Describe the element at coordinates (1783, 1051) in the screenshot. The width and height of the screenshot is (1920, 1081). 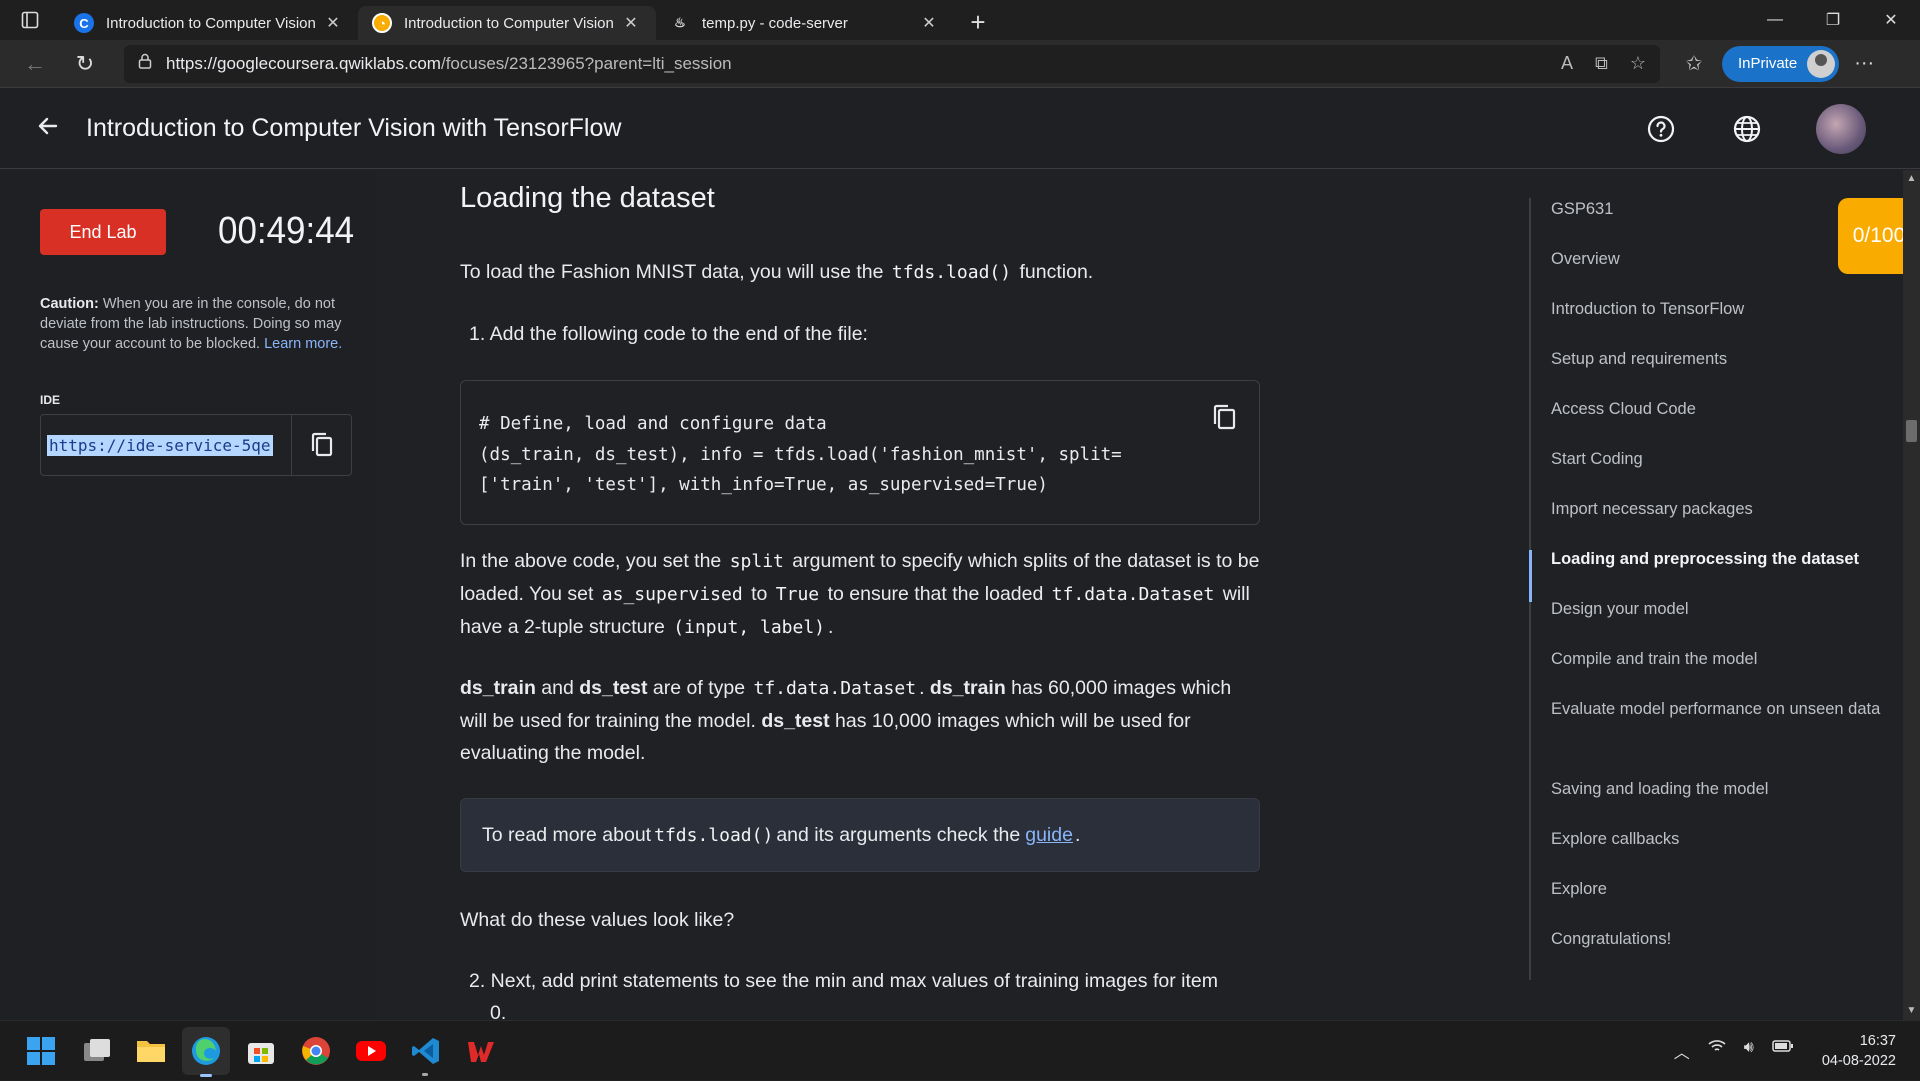
I see `battery-icon` at that location.